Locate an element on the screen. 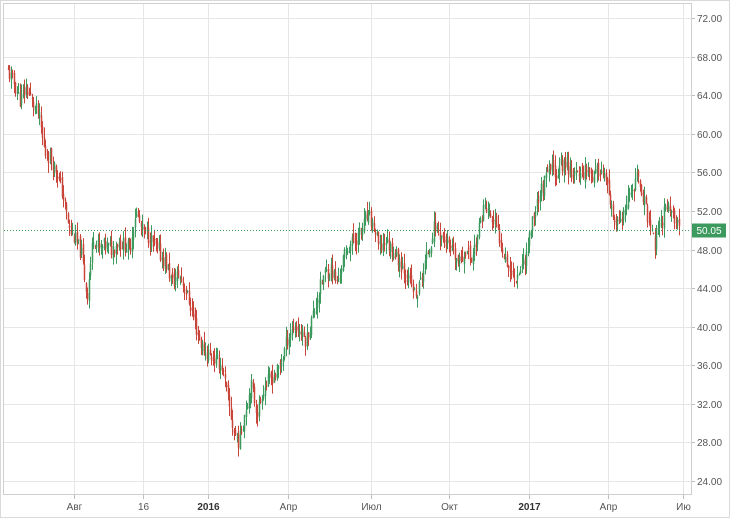 The image size is (730, 518). y-tick-label: 56.00 is located at coordinates (709, 173).